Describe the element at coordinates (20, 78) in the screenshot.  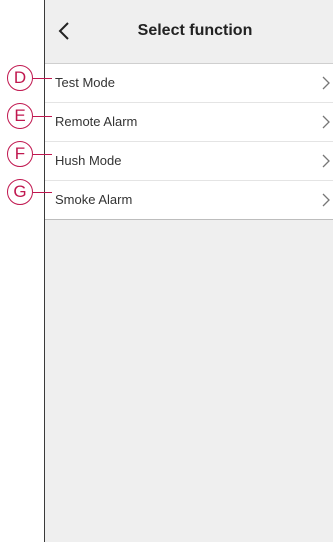
I see `callout-d: D` at that location.